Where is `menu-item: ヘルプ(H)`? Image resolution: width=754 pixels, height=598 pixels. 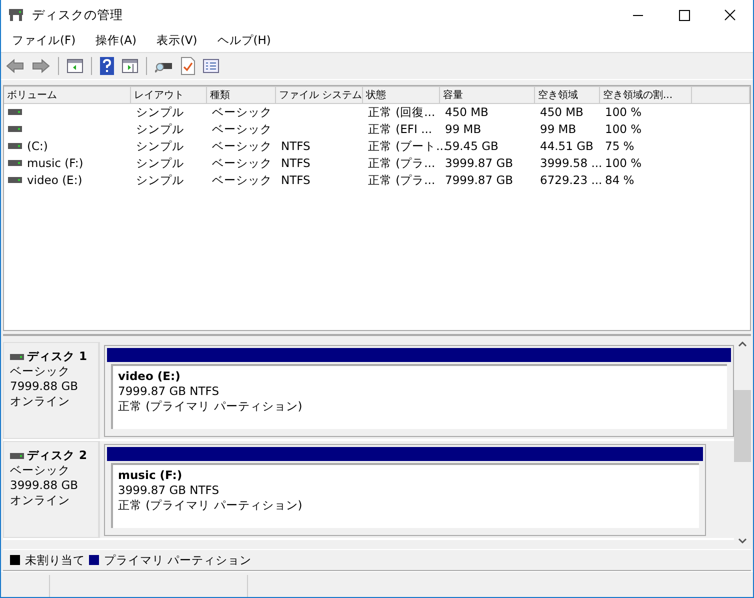
menu-item: ヘルプ(H) is located at coordinates (244, 40).